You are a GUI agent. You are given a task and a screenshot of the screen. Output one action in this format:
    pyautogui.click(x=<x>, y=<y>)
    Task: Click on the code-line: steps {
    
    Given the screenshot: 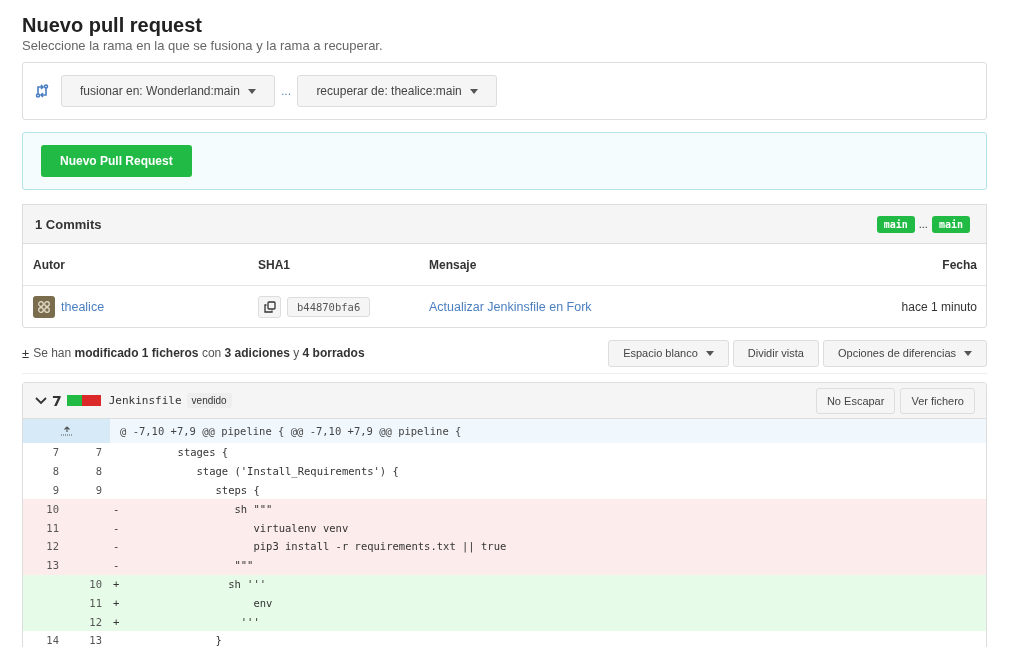 What is the action you would take?
    pyautogui.click(x=237, y=490)
    